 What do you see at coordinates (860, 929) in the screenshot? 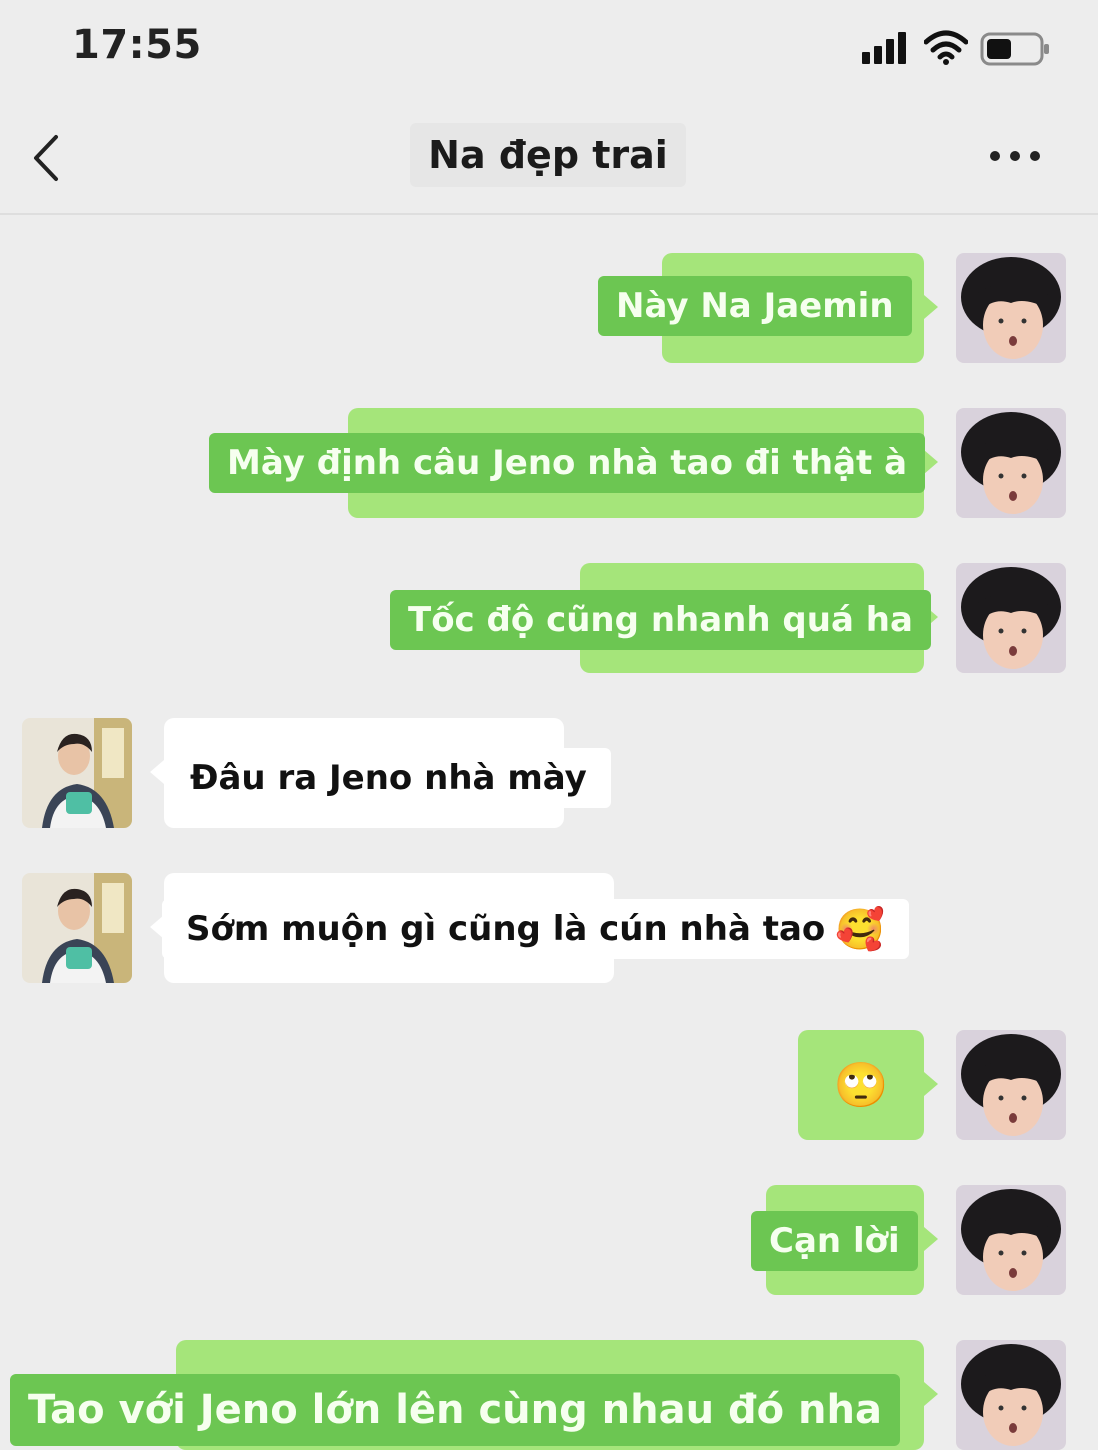
I see `smiling-hearts-emoji: 🥰` at bounding box center [860, 929].